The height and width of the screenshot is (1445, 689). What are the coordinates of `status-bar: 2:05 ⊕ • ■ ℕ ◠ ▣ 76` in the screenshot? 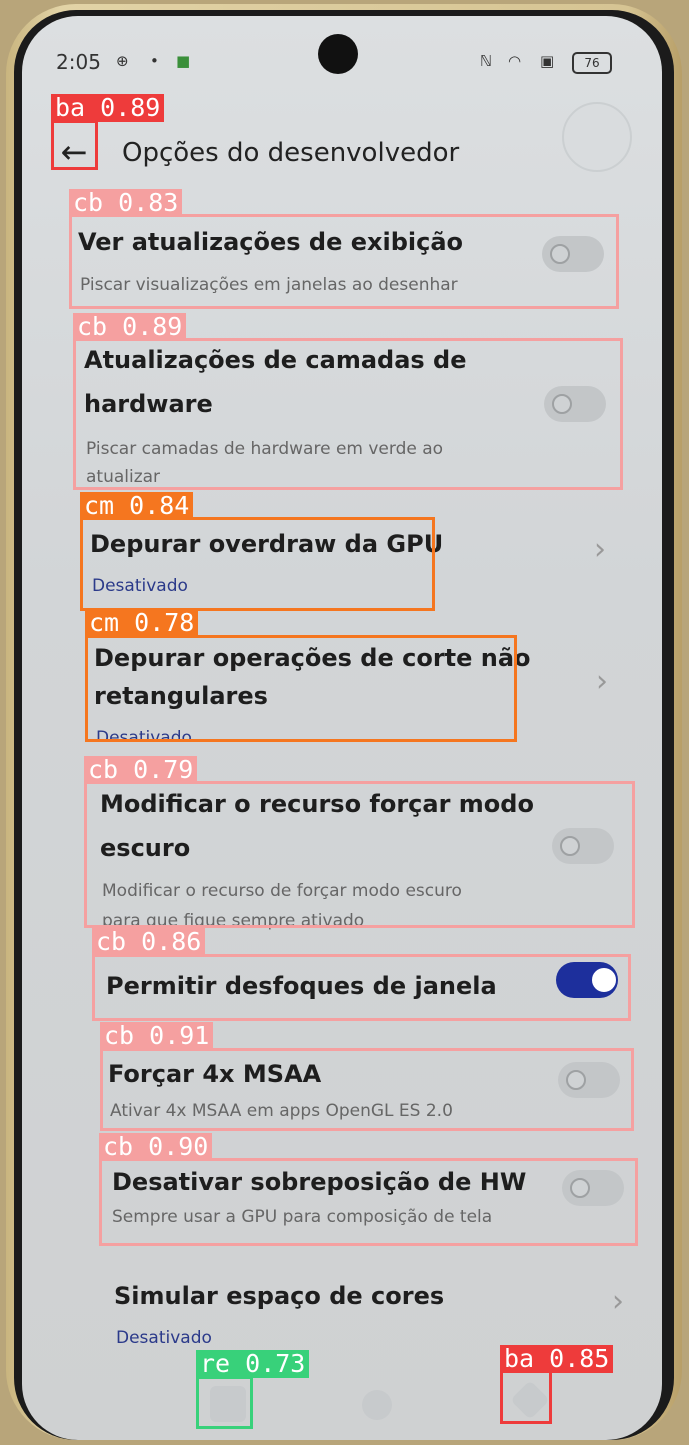 It's located at (342, 56).